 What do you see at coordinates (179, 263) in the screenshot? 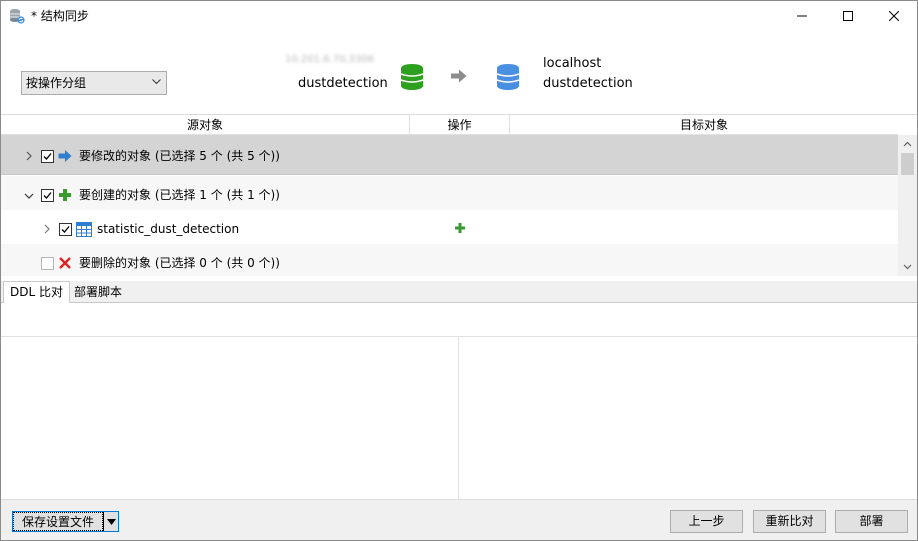
I see `delete-group-label: 要删除的对象 (已选择 0 个 (共 0 个))` at bounding box center [179, 263].